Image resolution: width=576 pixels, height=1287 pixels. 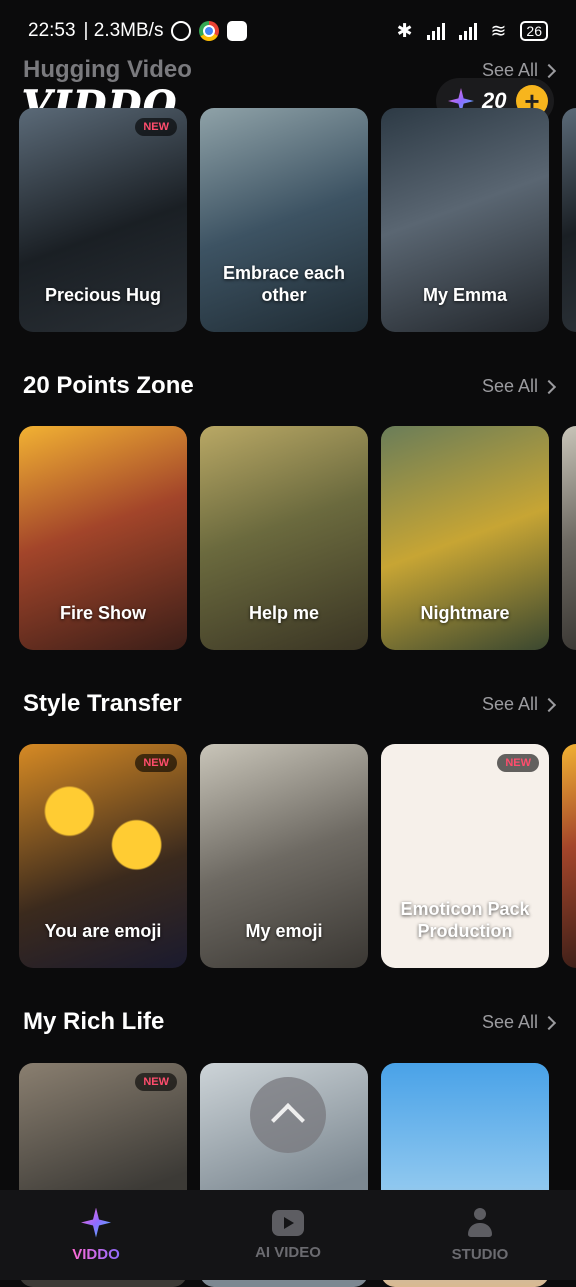 What do you see at coordinates (103, 295) in the screenshot?
I see `card-title: Precious Hug` at bounding box center [103, 295].